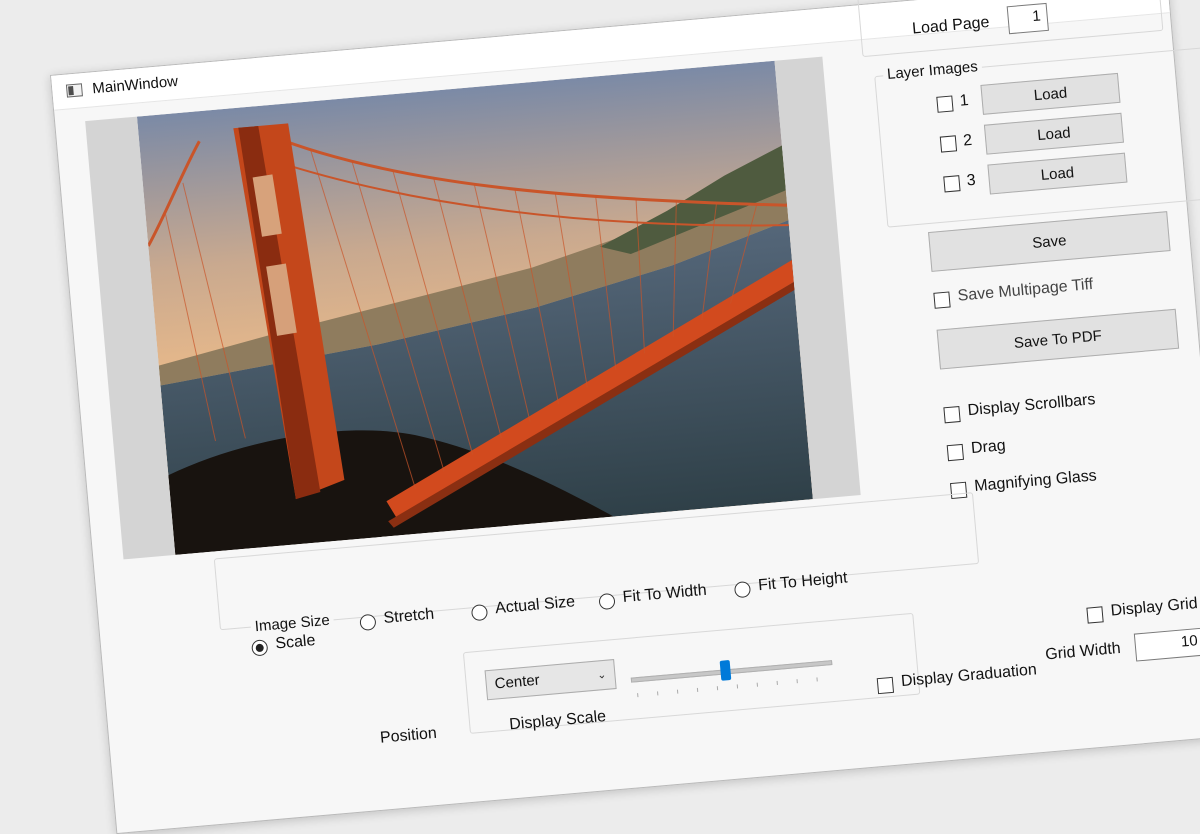  What do you see at coordinates (952, 415) in the screenshot?
I see `display-scrollbars-checkbox` at bounding box center [952, 415].